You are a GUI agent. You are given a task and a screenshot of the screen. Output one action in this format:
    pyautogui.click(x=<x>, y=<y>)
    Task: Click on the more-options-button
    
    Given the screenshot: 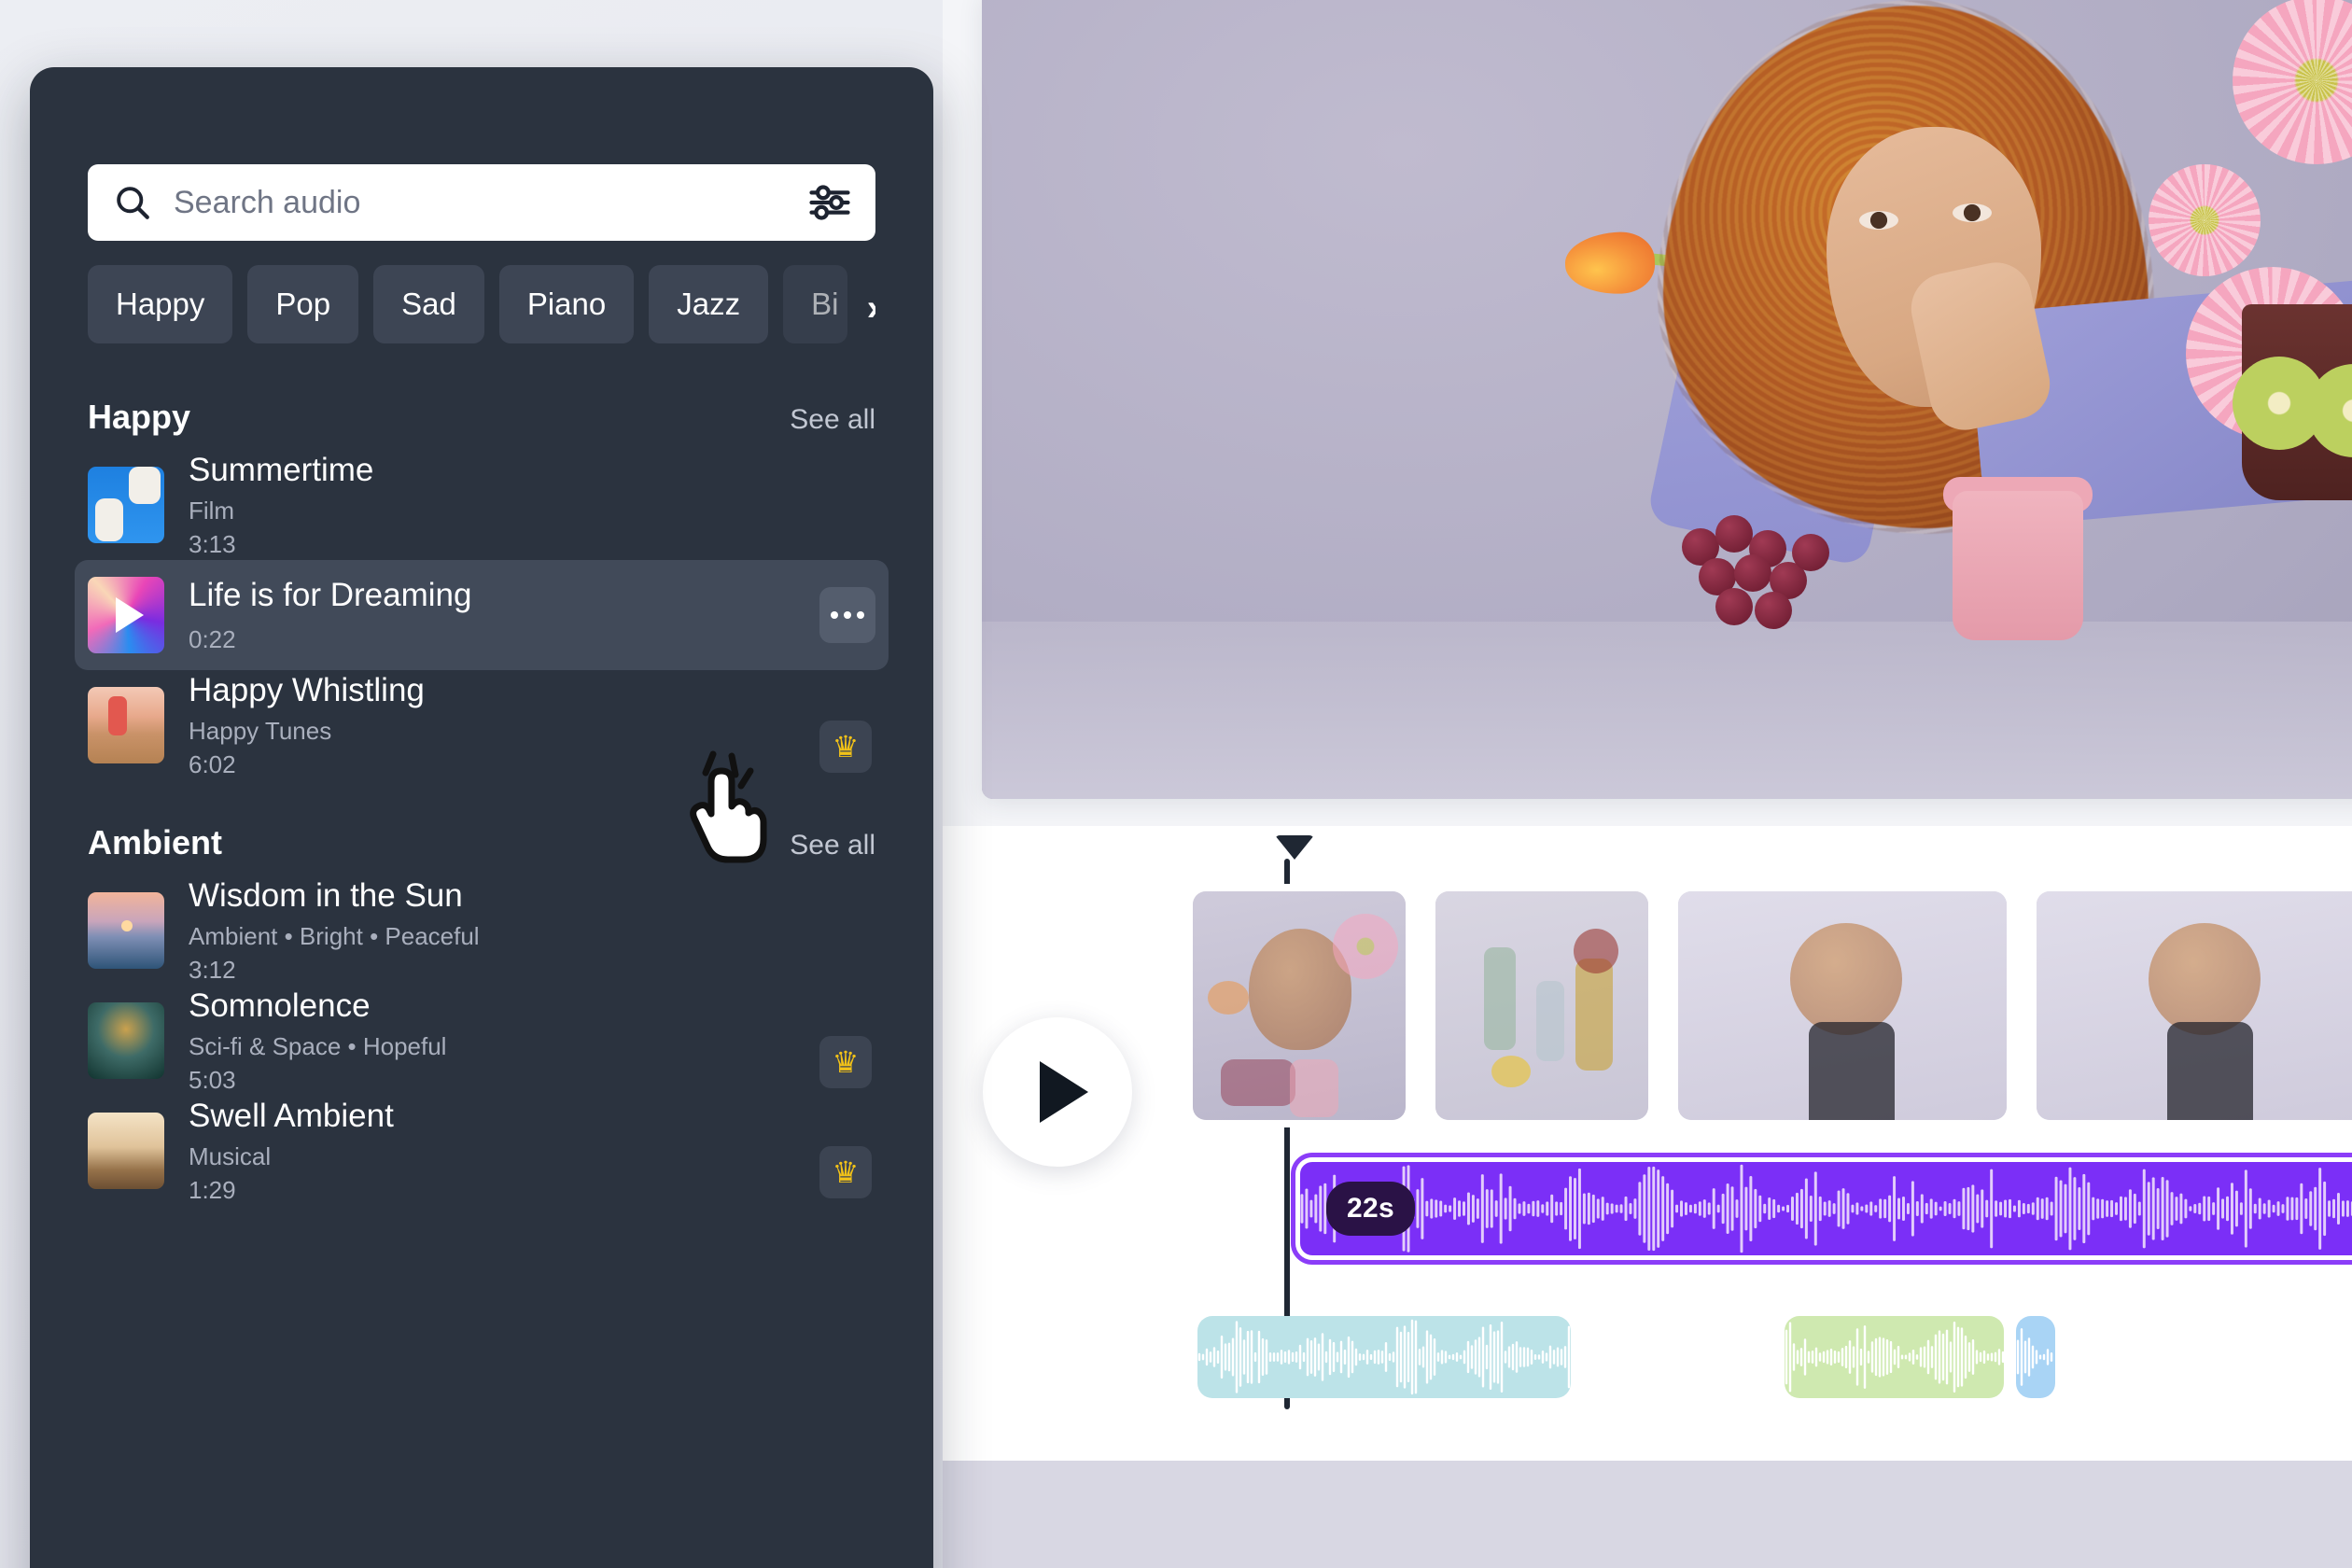 What is the action you would take?
    pyautogui.click(x=847, y=615)
    